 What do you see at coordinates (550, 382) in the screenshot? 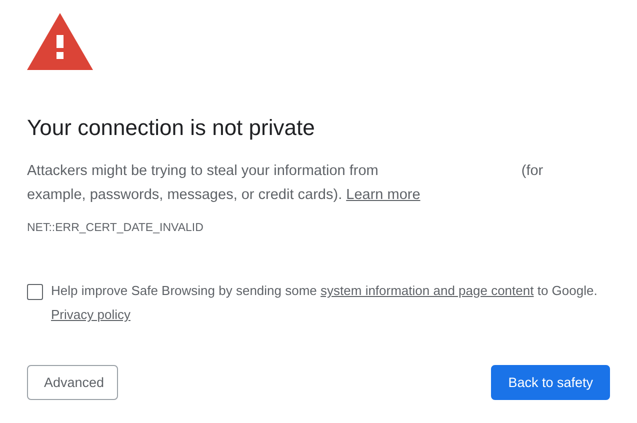
I see `back-to-safety-button: Back to safety` at bounding box center [550, 382].